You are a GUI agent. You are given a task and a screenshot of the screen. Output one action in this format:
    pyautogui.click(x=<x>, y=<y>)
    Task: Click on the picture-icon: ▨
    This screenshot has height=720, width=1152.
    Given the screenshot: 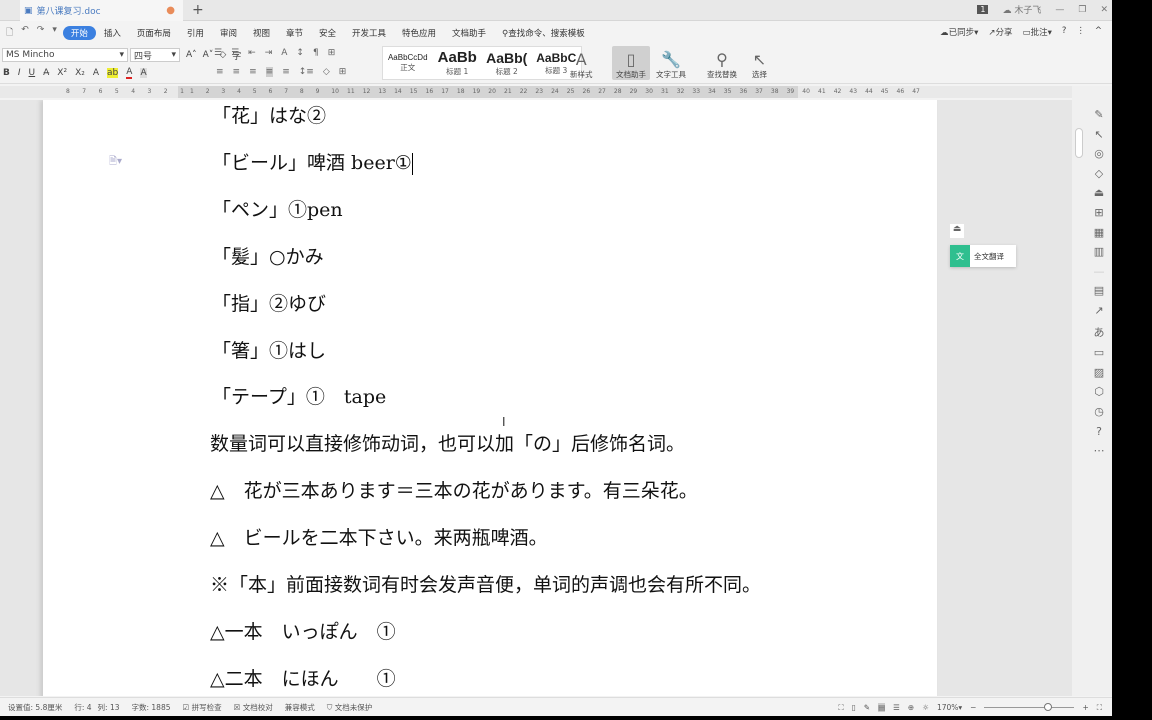 What is the action you would take?
    pyautogui.click(x=1099, y=372)
    